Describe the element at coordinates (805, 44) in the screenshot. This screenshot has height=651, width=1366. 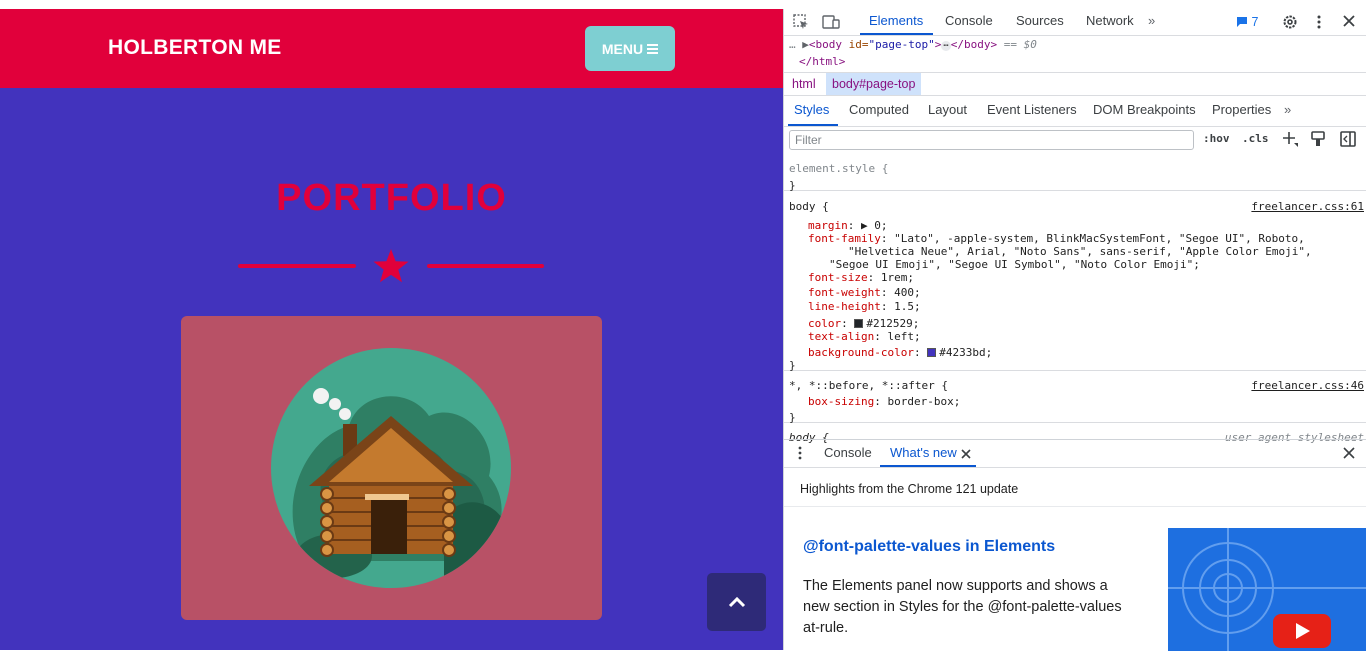
I see `expand-triangle-icon: ▶` at that location.